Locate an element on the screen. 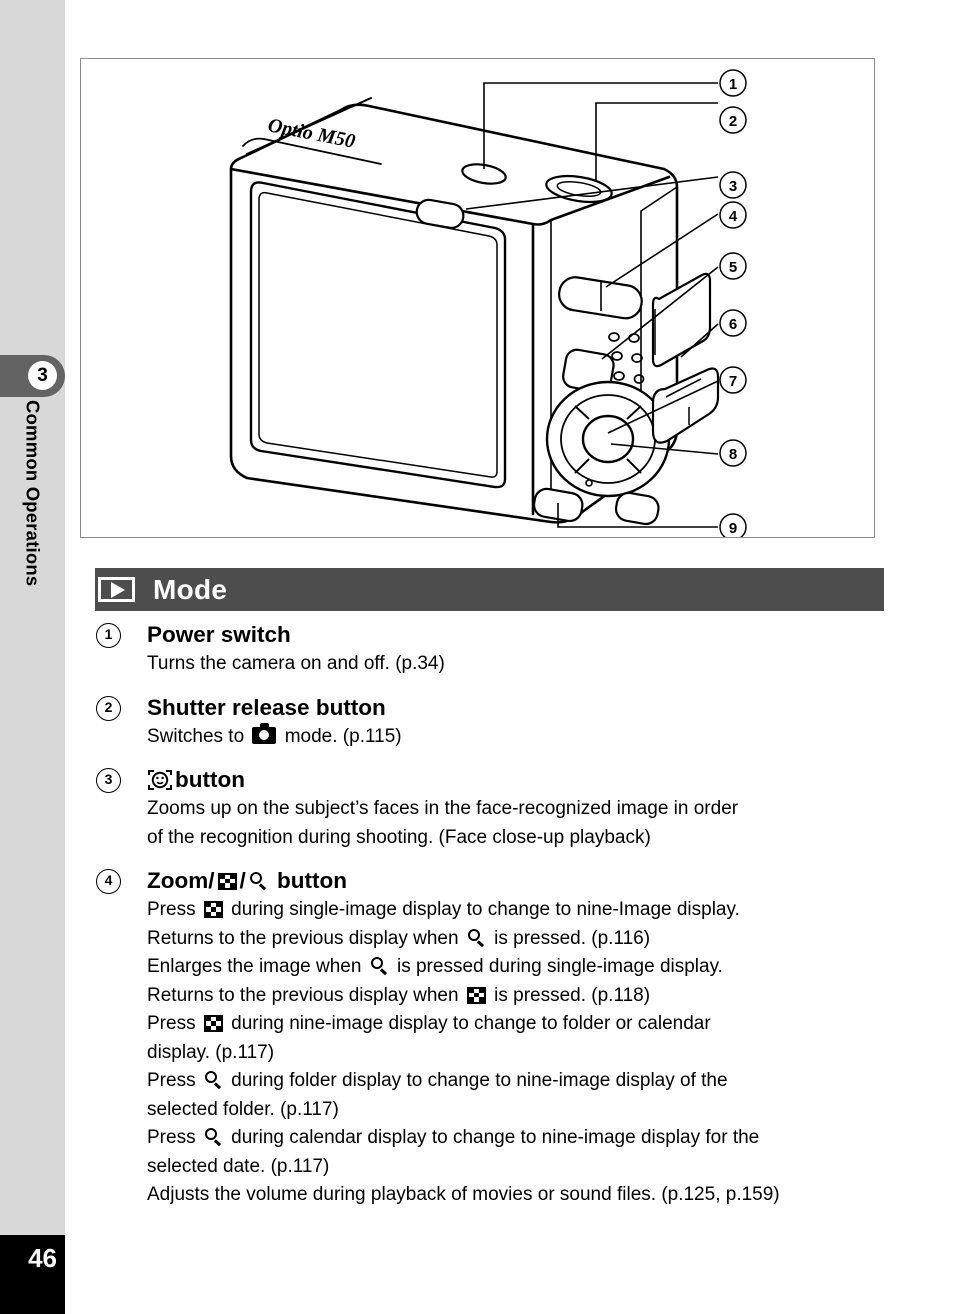 This screenshot has width=954, height=1314. chapter-rail: 3 Common Operations is located at coordinates (32, 622).